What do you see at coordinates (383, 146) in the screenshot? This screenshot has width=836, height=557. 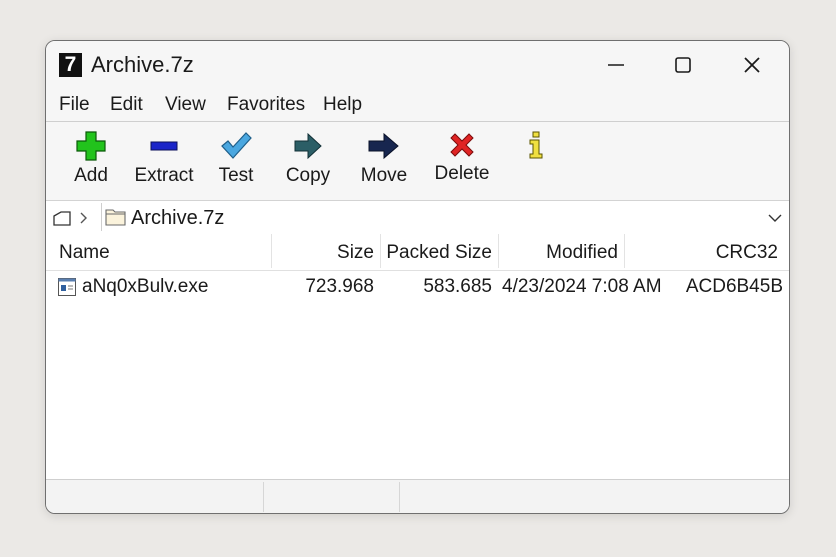 I see `move-arrow-icon` at bounding box center [383, 146].